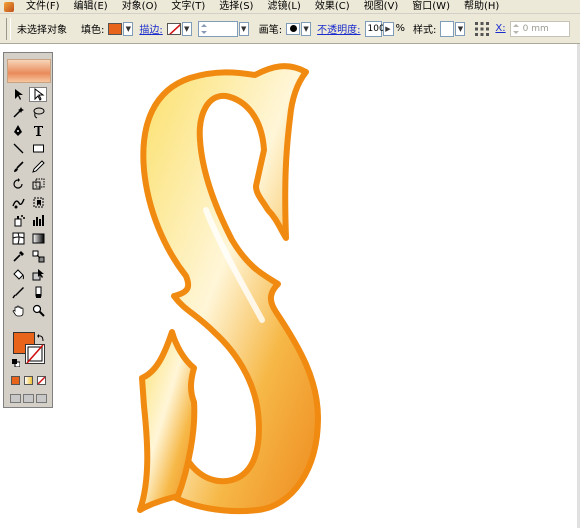 This screenshot has width=580, height=528. Describe the element at coordinates (9, 6) in the screenshot. I see `app-logo-icon` at that location.